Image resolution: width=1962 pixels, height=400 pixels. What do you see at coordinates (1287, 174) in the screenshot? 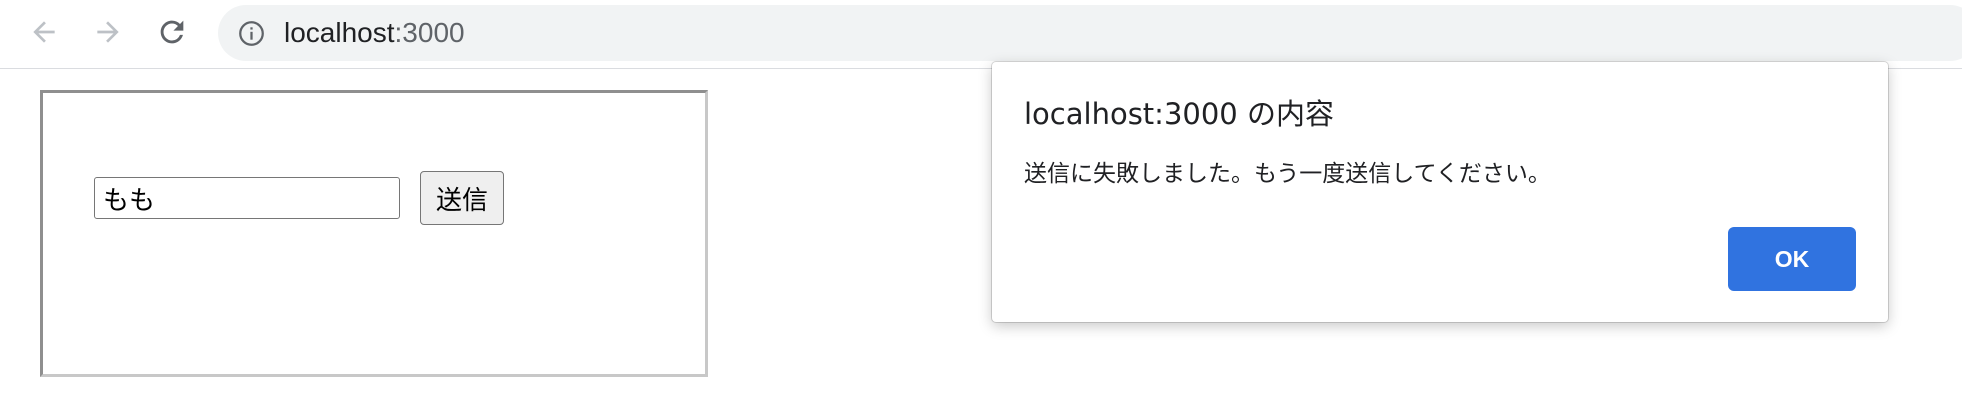
I see `dialog-message: 送信に失敗しました。もう一度送信してください。` at bounding box center [1287, 174].